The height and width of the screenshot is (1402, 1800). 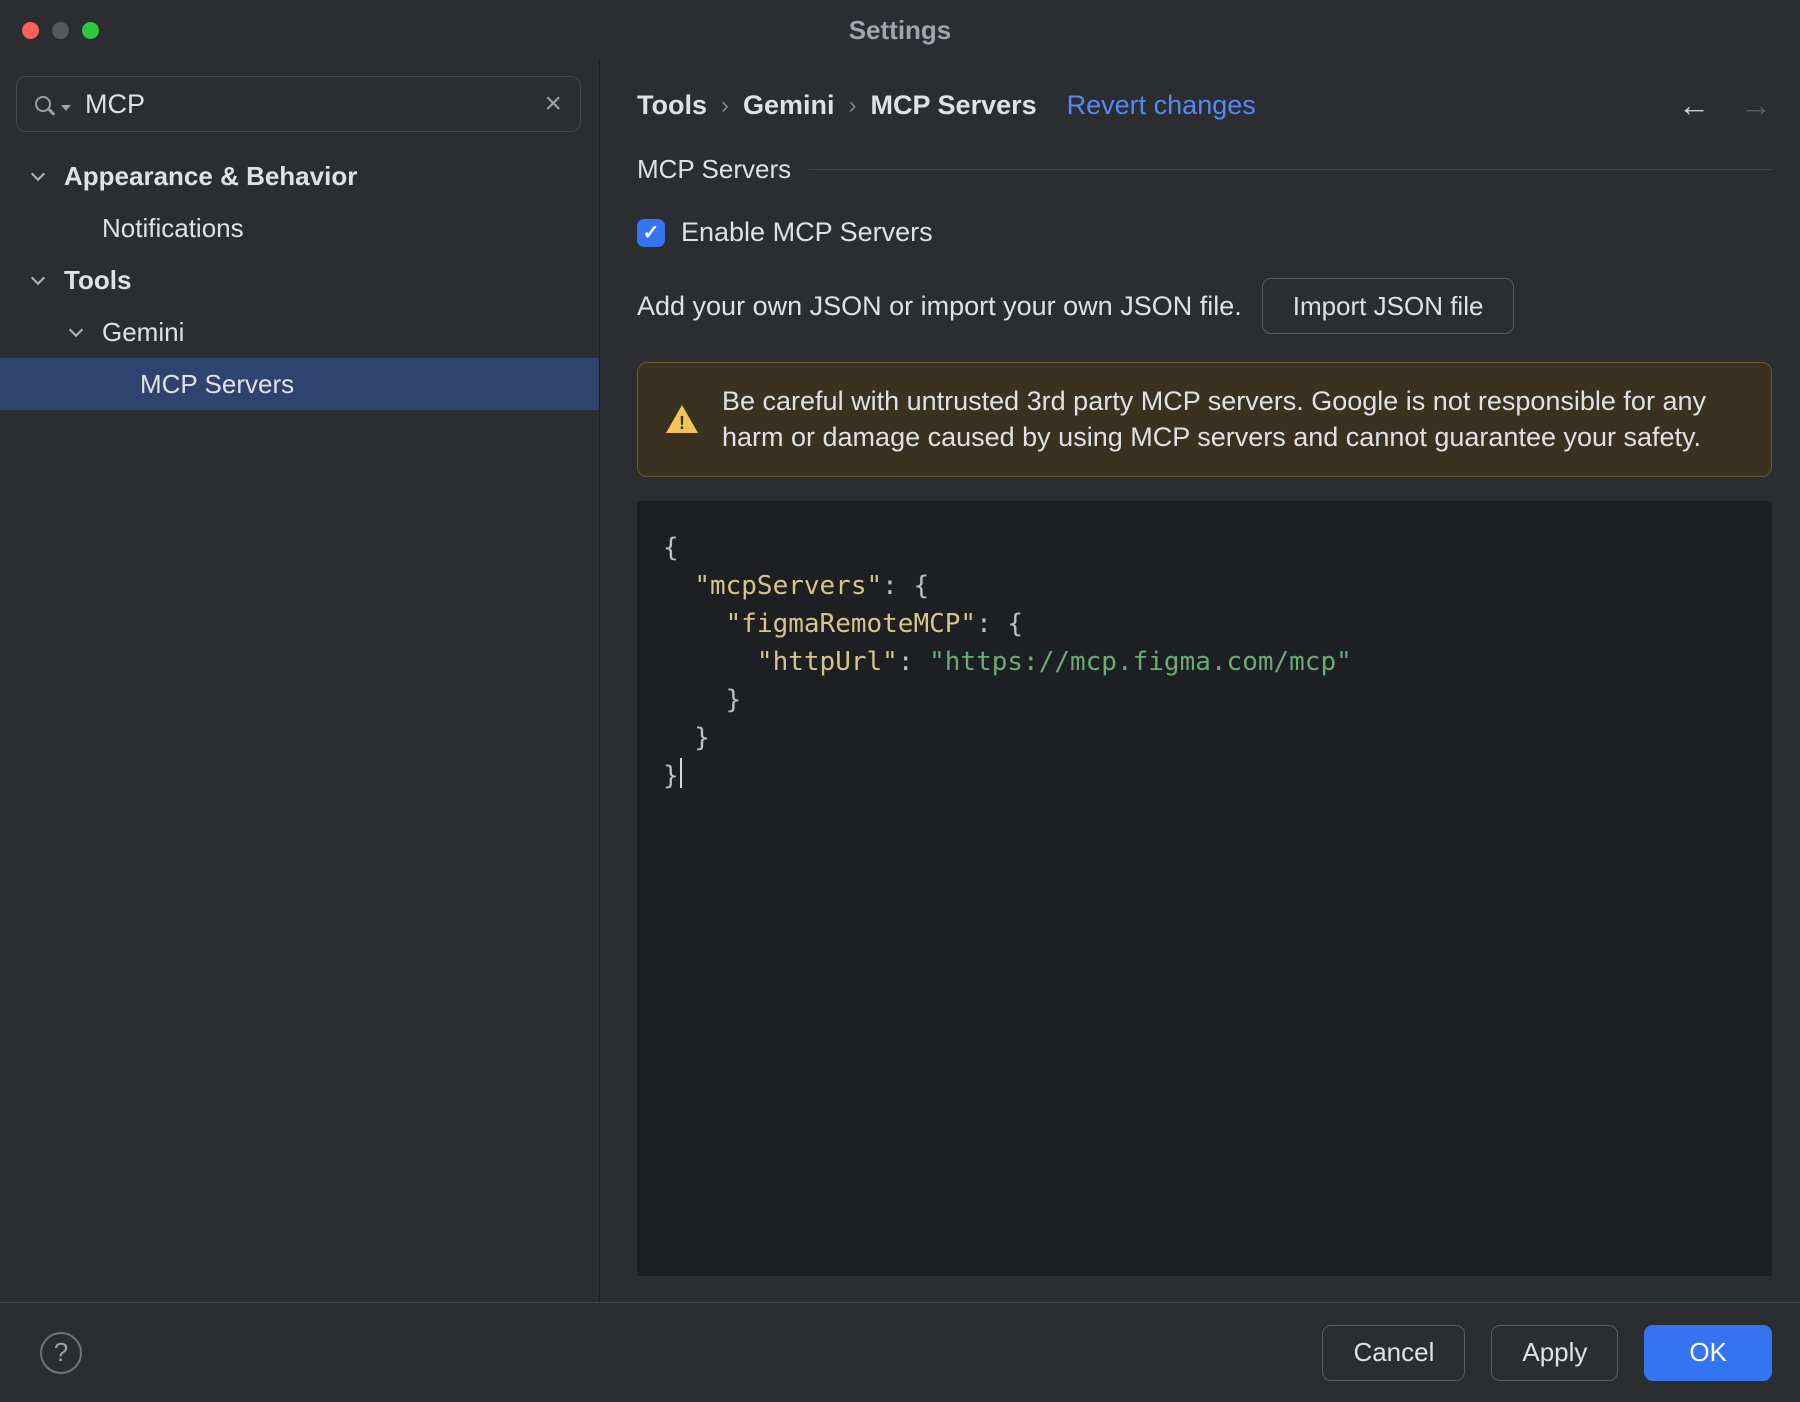 I want to click on ok-button: OK, so click(x=1708, y=1352).